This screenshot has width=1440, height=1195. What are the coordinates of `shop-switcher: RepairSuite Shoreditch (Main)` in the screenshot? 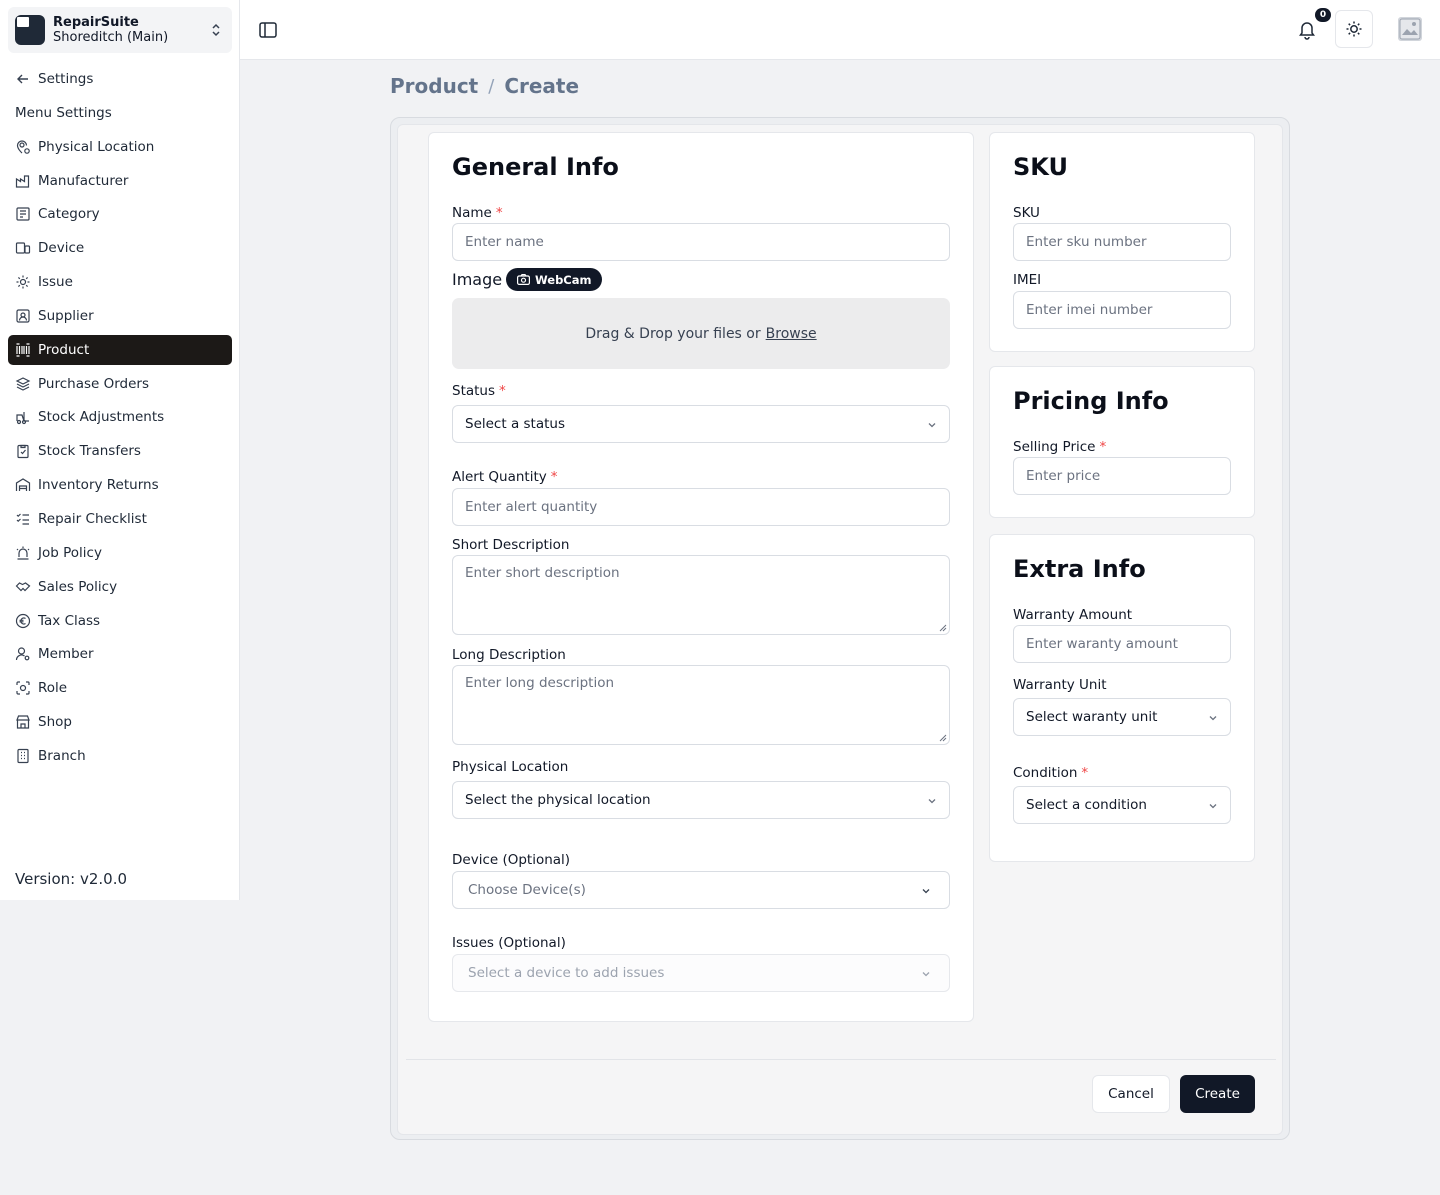 It's located at (120, 30).